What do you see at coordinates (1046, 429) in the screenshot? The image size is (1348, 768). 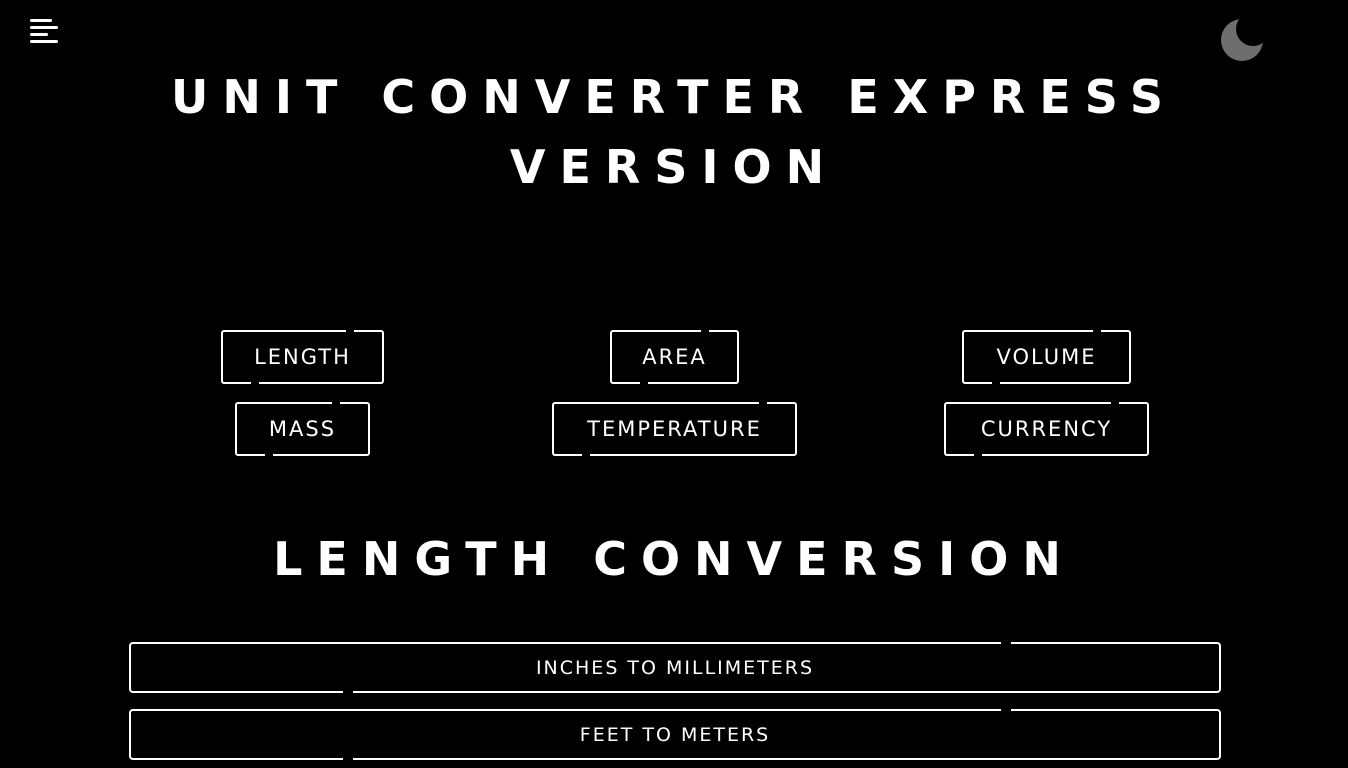 I see `category-currency-button: CURRENCY` at bounding box center [1046, 429].